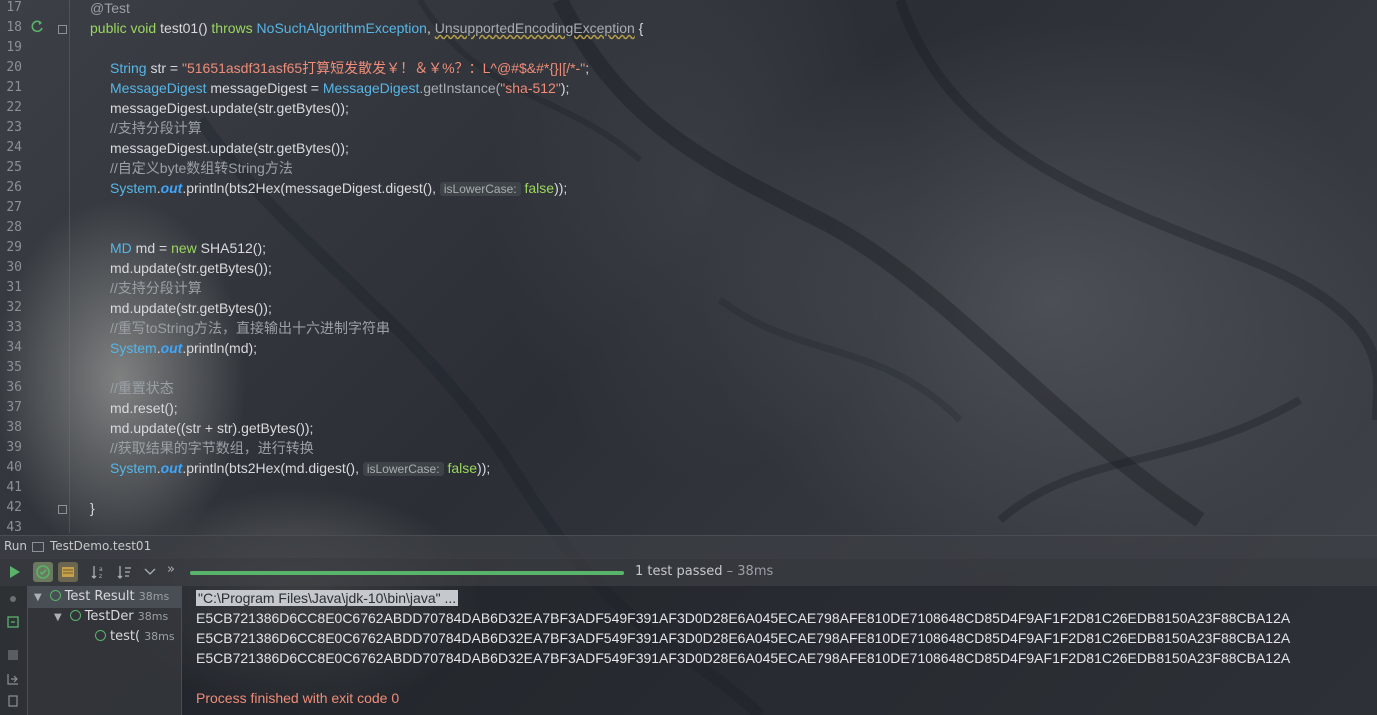  I want to click on gutter-divider, so click(69, 266).